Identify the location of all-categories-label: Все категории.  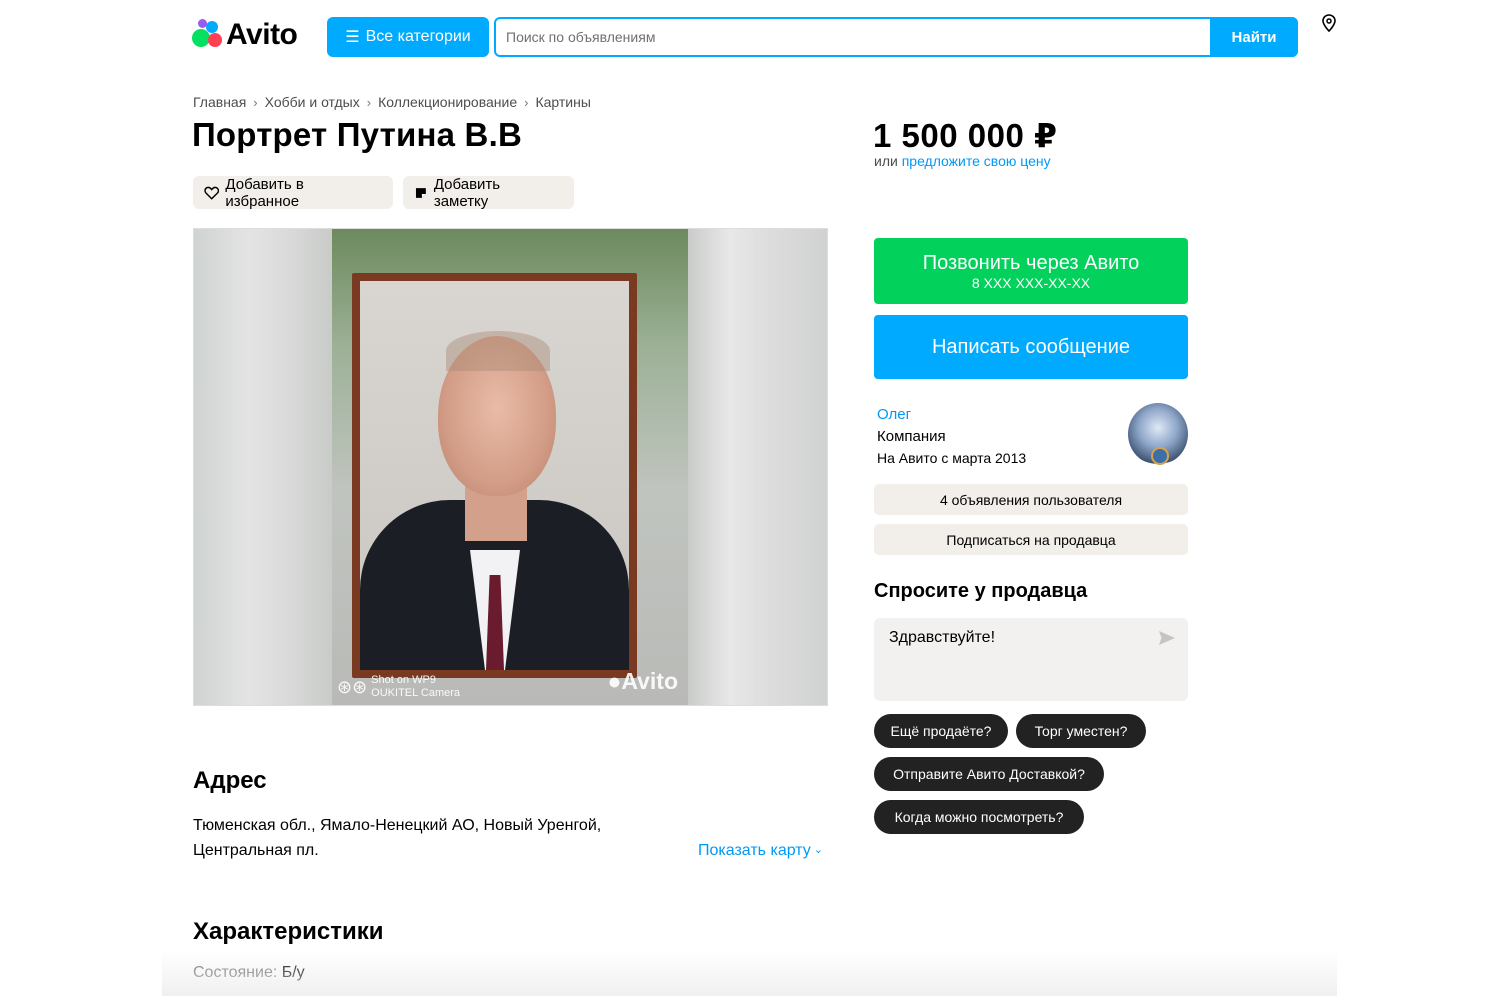
(418, 36).